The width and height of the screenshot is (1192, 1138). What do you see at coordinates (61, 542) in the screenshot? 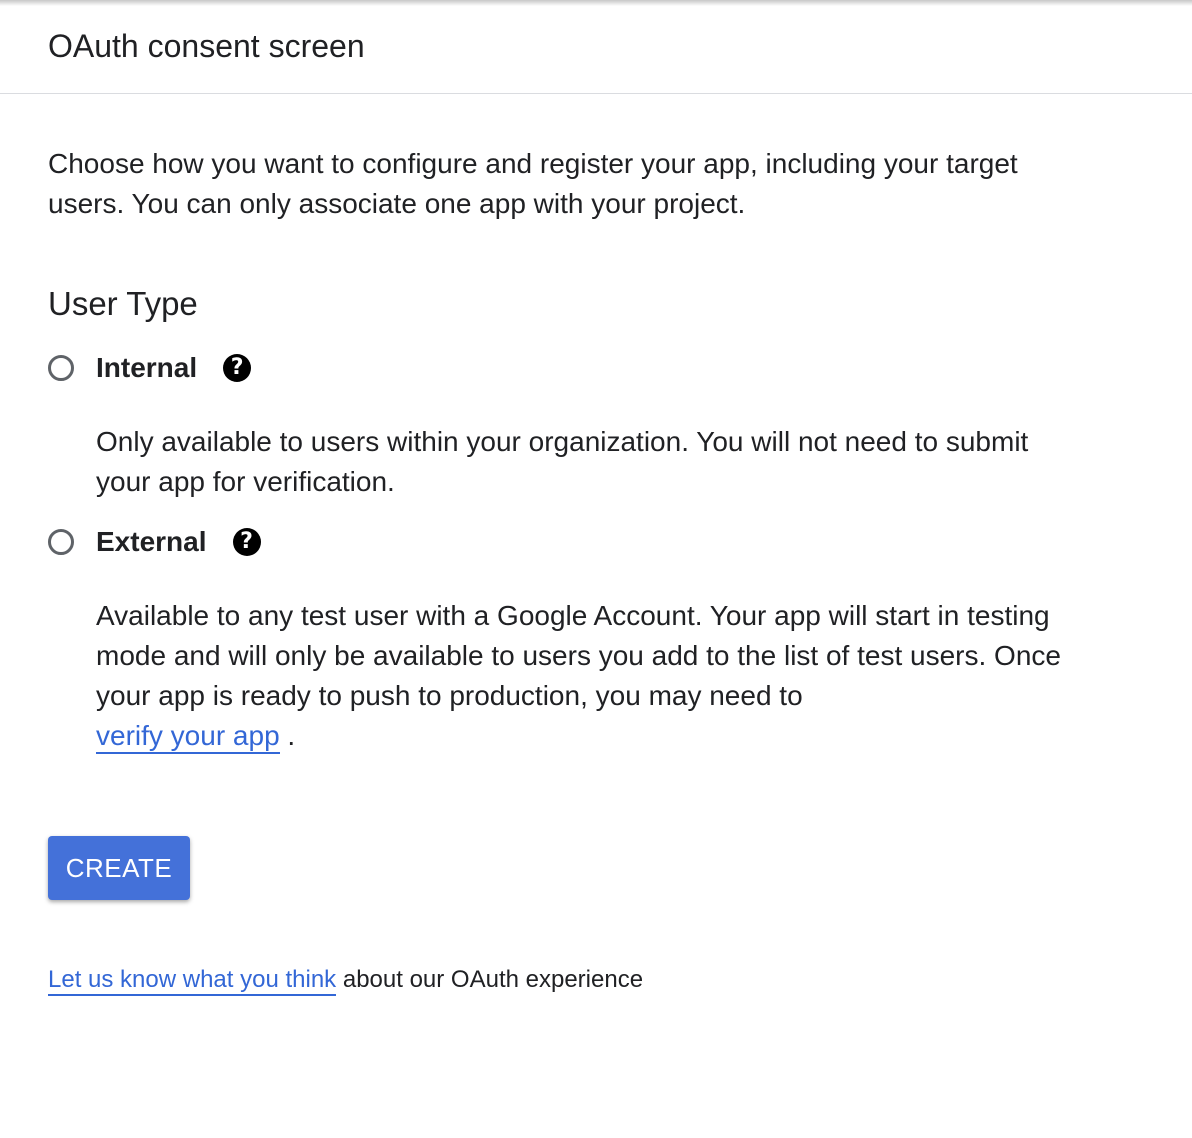
I see `external-radio` at bounding box center [61, 542].